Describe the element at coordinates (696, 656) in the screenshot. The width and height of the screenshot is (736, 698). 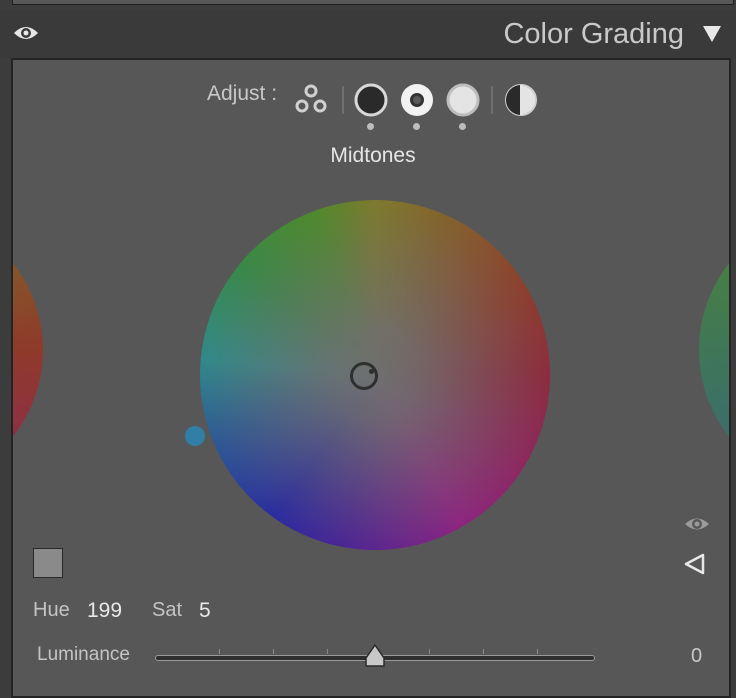
I see `luminance-value: 0` at that location.